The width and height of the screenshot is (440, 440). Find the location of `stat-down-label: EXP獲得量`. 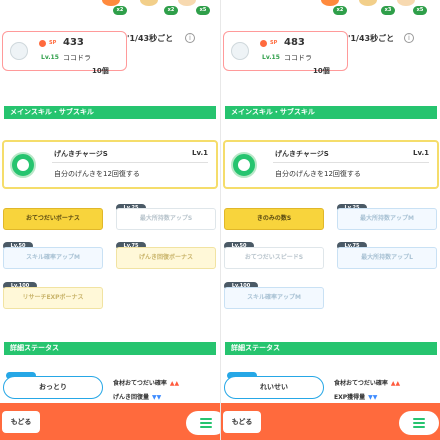

stat-down-label: EXP獲得量 is located at coordinates (350, 397).